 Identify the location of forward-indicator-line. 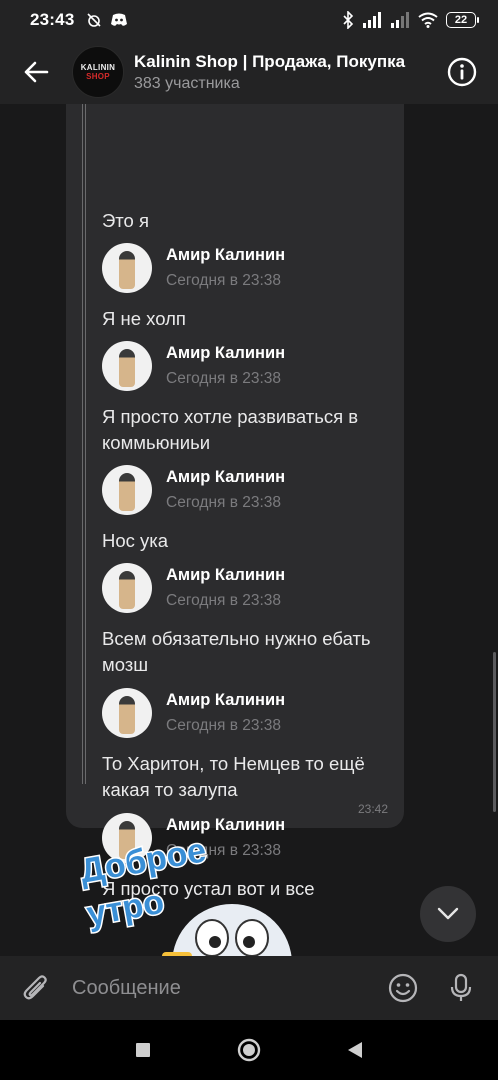
(84, 444).